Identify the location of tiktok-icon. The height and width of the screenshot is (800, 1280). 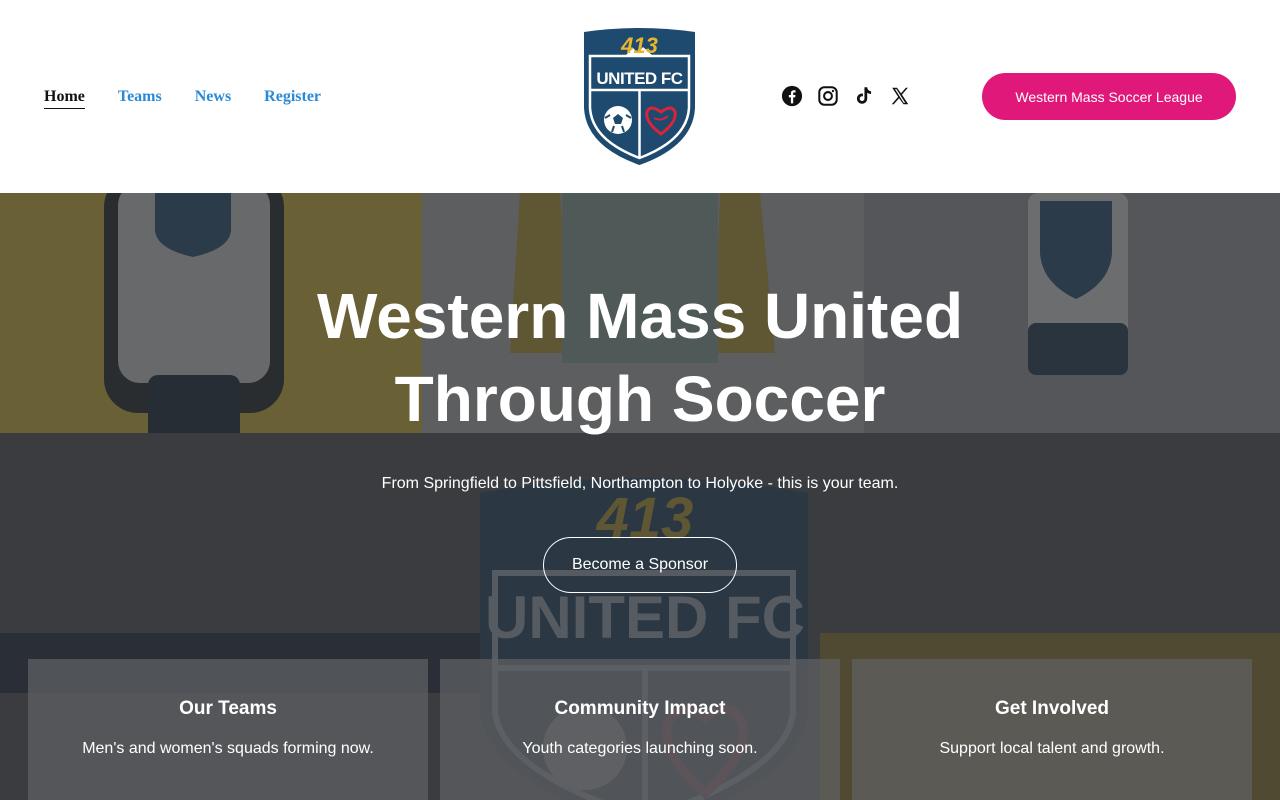
(864, 96).